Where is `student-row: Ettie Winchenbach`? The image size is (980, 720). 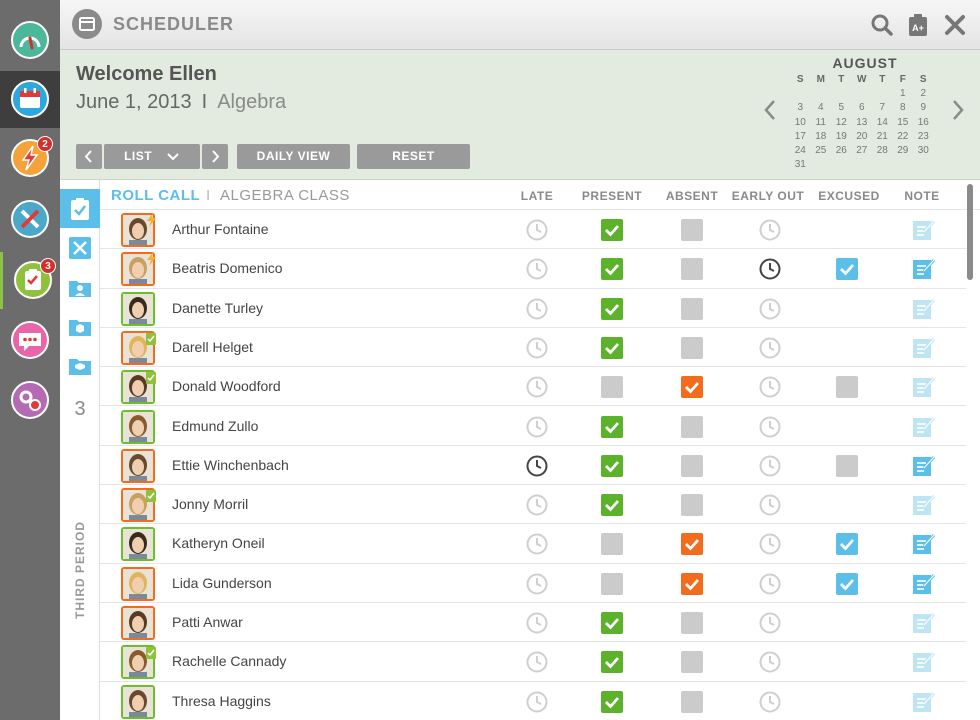
student-row: Ettie Winchenbach is located at coordinates (533, 466).